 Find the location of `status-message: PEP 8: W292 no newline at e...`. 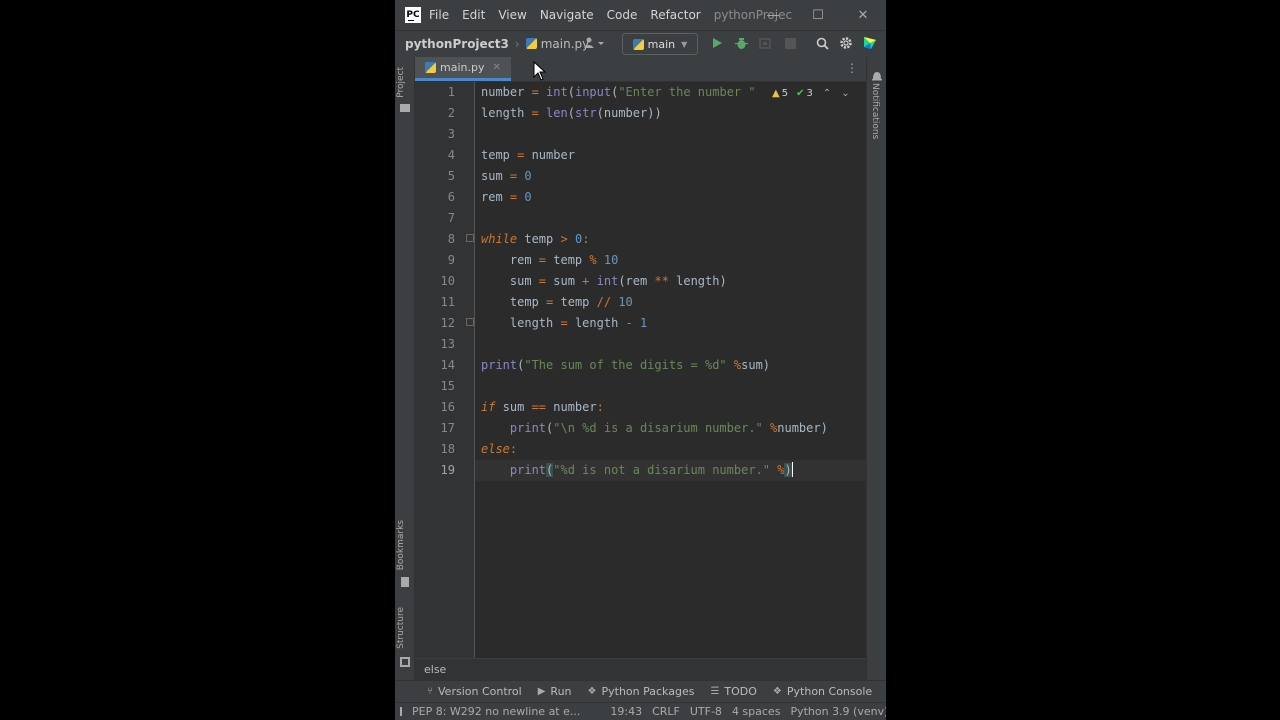

status-message: PEP 8: W292 no newline at e... is located at coordinates (496, 711).